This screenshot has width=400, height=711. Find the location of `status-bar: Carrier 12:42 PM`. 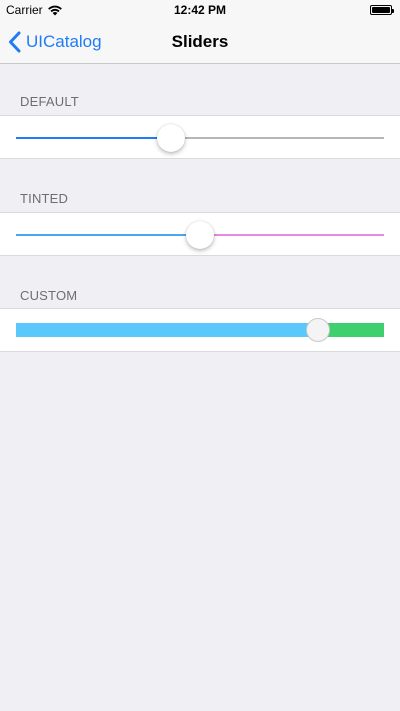

status-bar: Carrier 12:42 PM is located at coordinates (200, 10).